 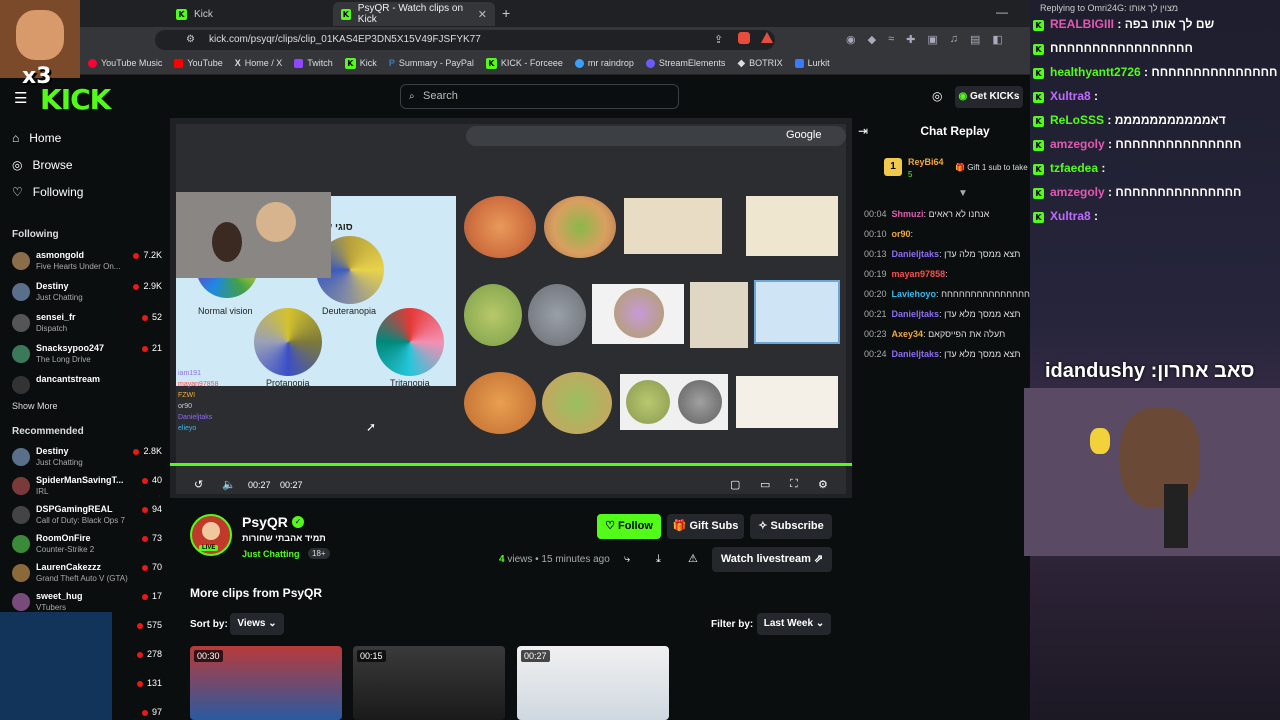 I want to click on recommended-channel: SpiderManSavingT... IRL 40, so click(x=87, y=487).